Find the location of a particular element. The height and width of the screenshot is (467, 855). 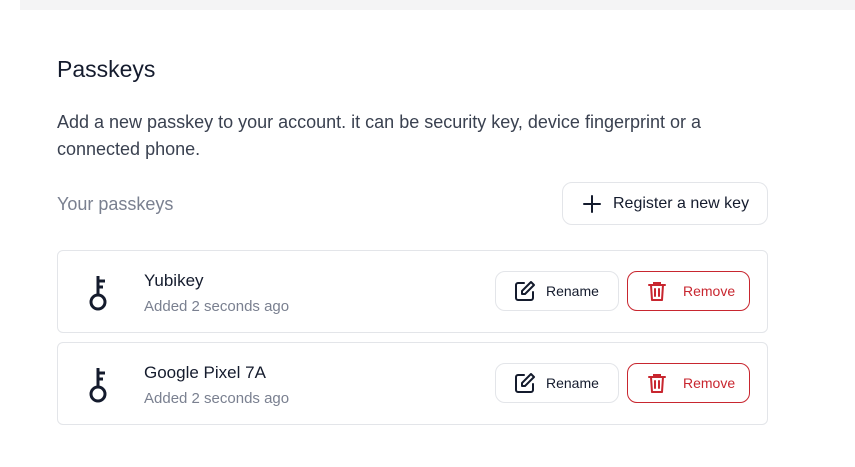

top-strip is located at coordinates (437, 5).